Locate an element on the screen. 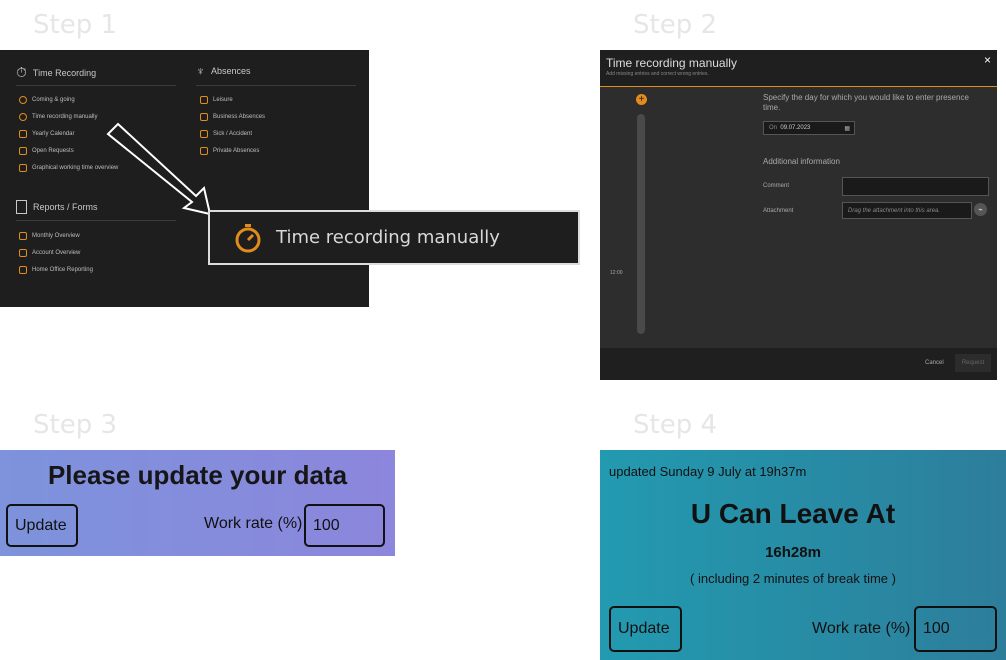 This screenshot has width=1006, height=660. date-field: On 09.07.2023 ▦ is located at coordinates (809, 128).